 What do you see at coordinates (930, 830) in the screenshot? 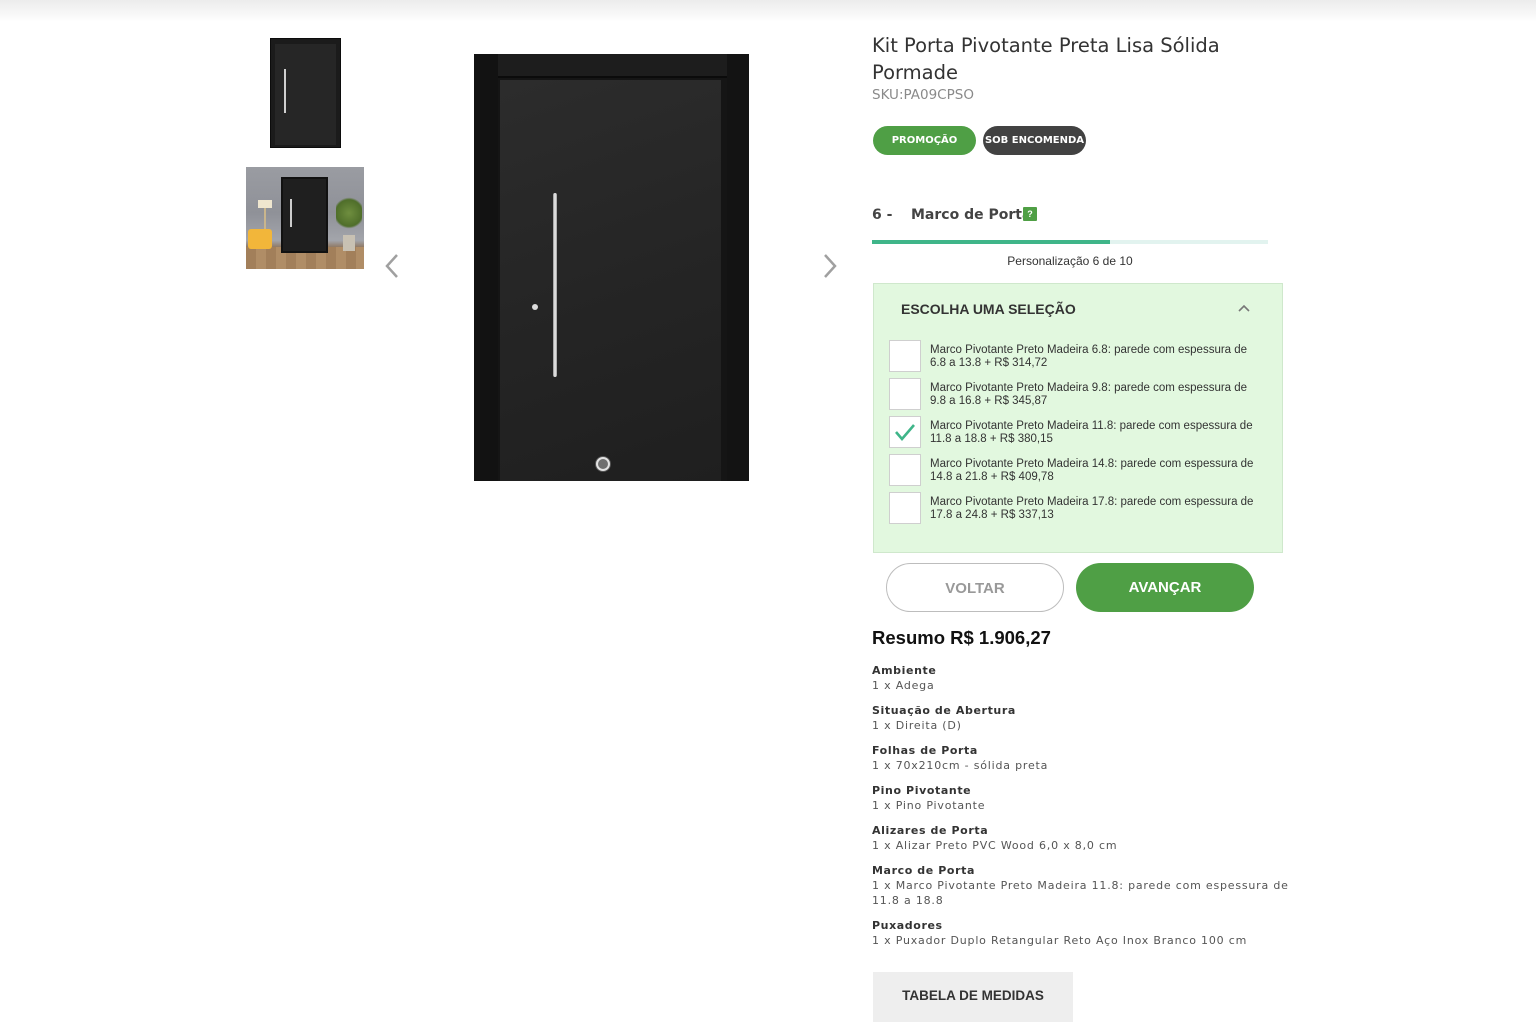
I see `summary-item-label: Alizares de Porta` at bounding box center [930, 830].